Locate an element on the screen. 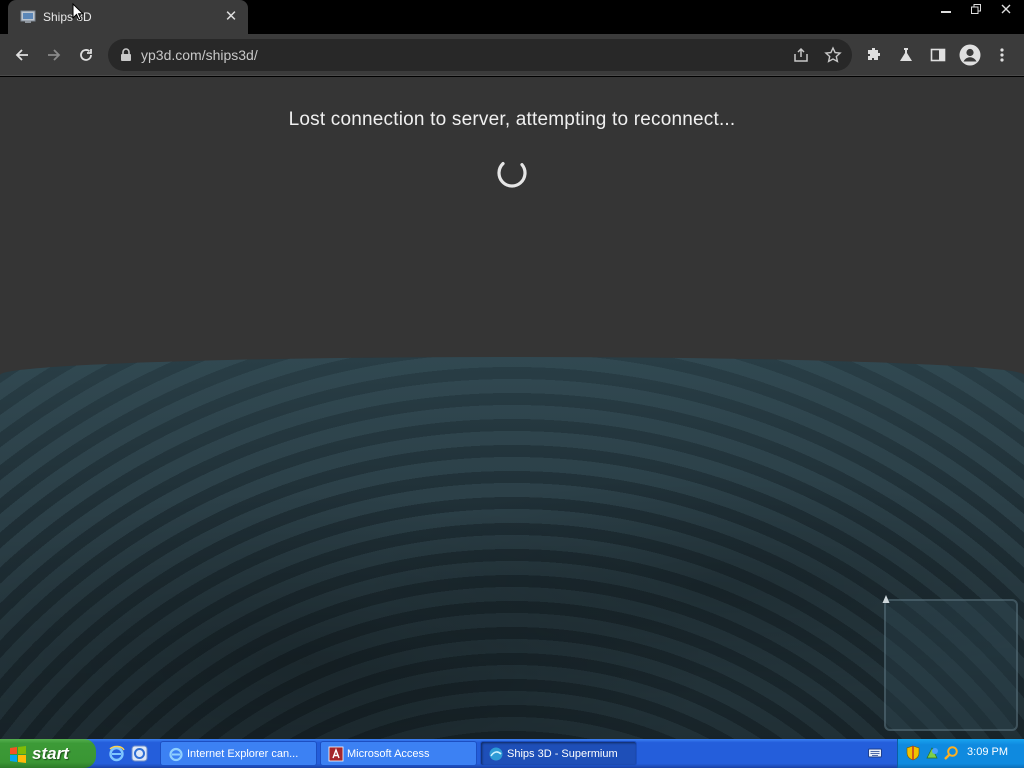  security-shield-icon is located at coordinates (913, 753).